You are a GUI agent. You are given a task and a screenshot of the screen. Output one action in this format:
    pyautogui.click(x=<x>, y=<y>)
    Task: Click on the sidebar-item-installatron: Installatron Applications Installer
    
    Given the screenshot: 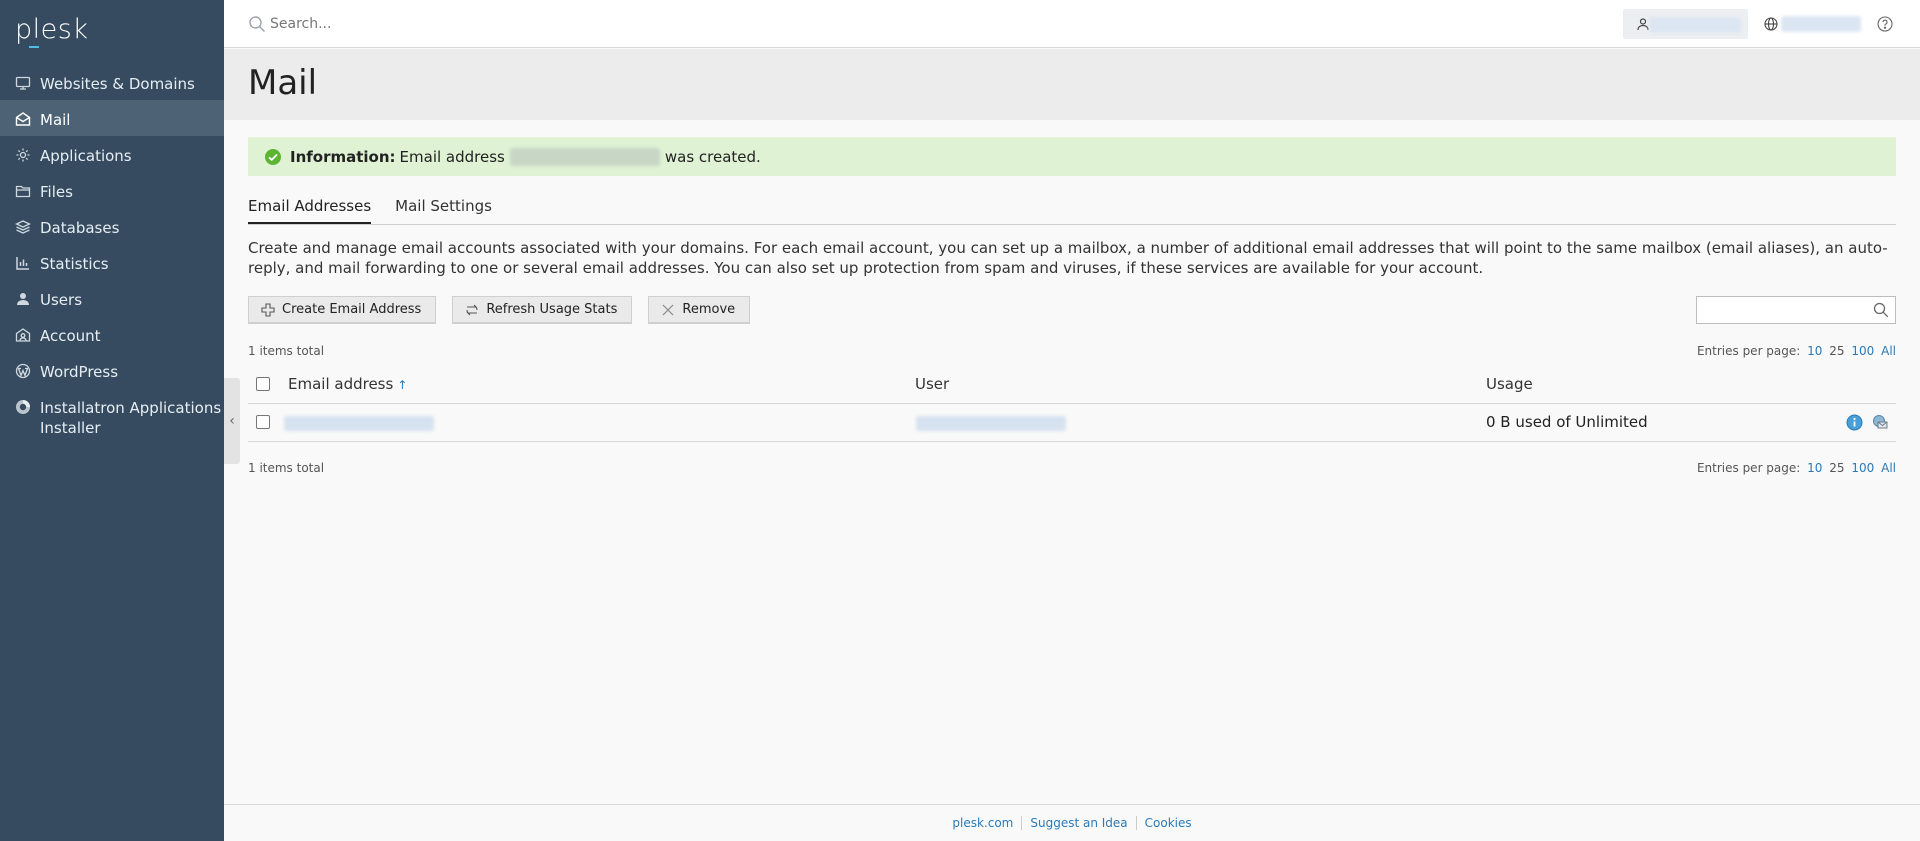 What is the action you would take?
    pyautogui.click(x=112, y=416)
    